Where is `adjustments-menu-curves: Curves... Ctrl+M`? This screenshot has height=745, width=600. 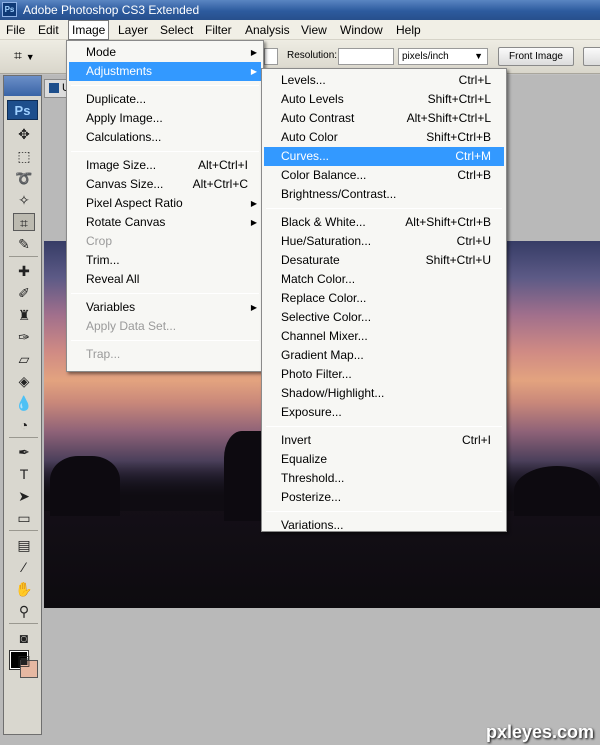 adjustments-menu-curves: Curves... Ctrl+M is located at coordinates (384, 156).